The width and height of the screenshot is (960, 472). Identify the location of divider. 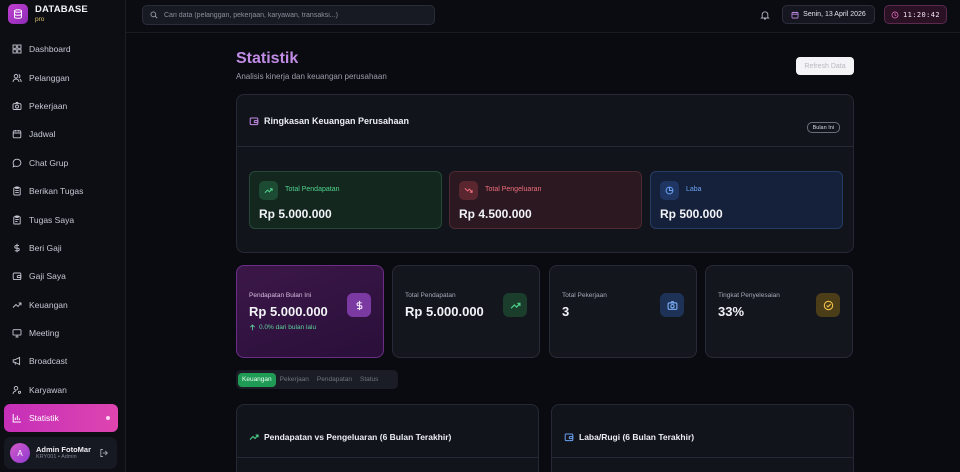
(387, 457).